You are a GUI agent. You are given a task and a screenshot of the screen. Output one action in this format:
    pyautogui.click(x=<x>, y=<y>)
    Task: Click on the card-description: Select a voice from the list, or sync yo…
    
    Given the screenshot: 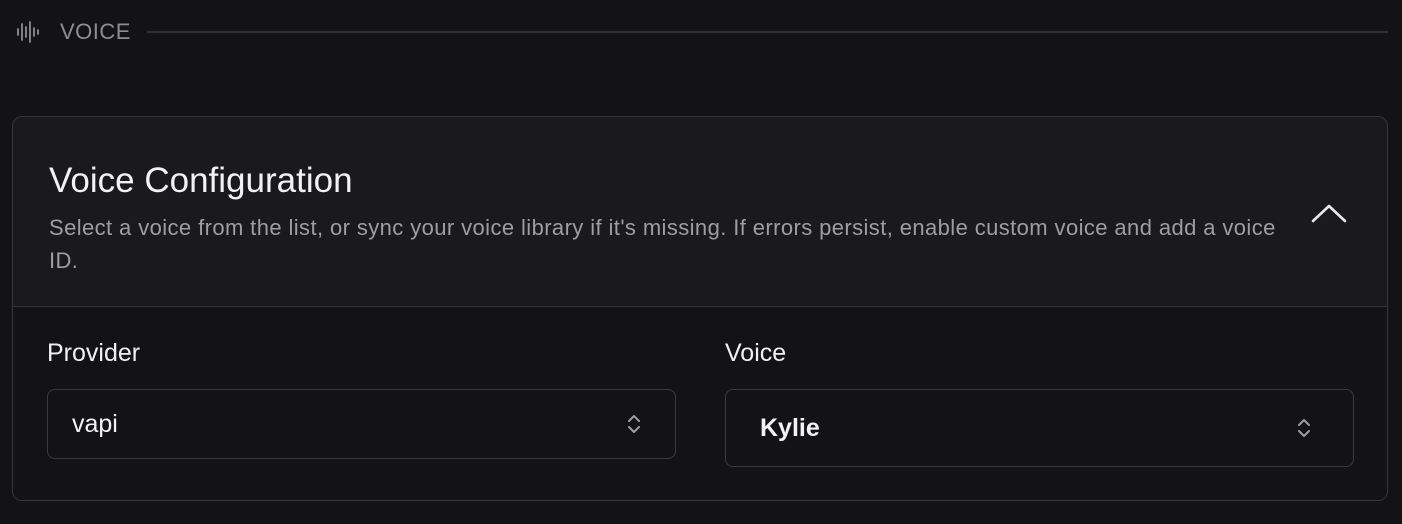 What is the action you would take?
    pyautogui.click(x=662, y=244)
    